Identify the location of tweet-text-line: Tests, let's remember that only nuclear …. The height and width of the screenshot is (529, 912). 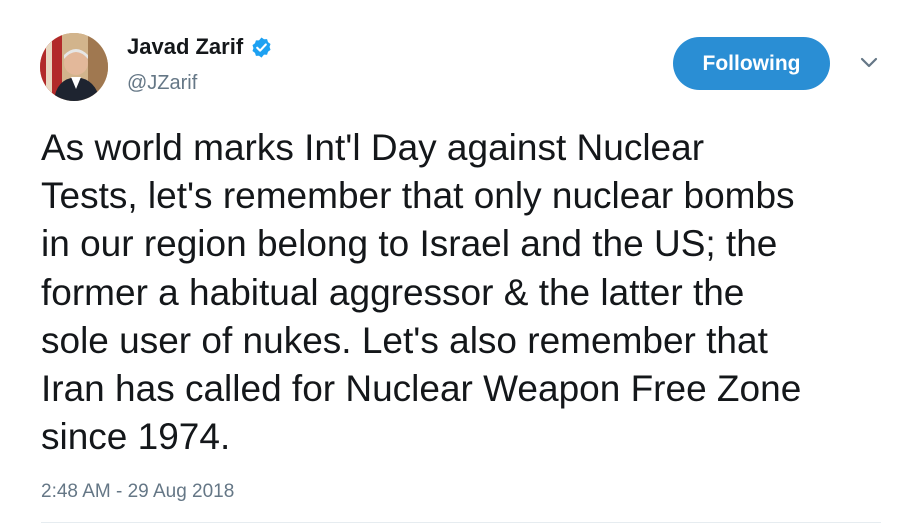
(418, 196).